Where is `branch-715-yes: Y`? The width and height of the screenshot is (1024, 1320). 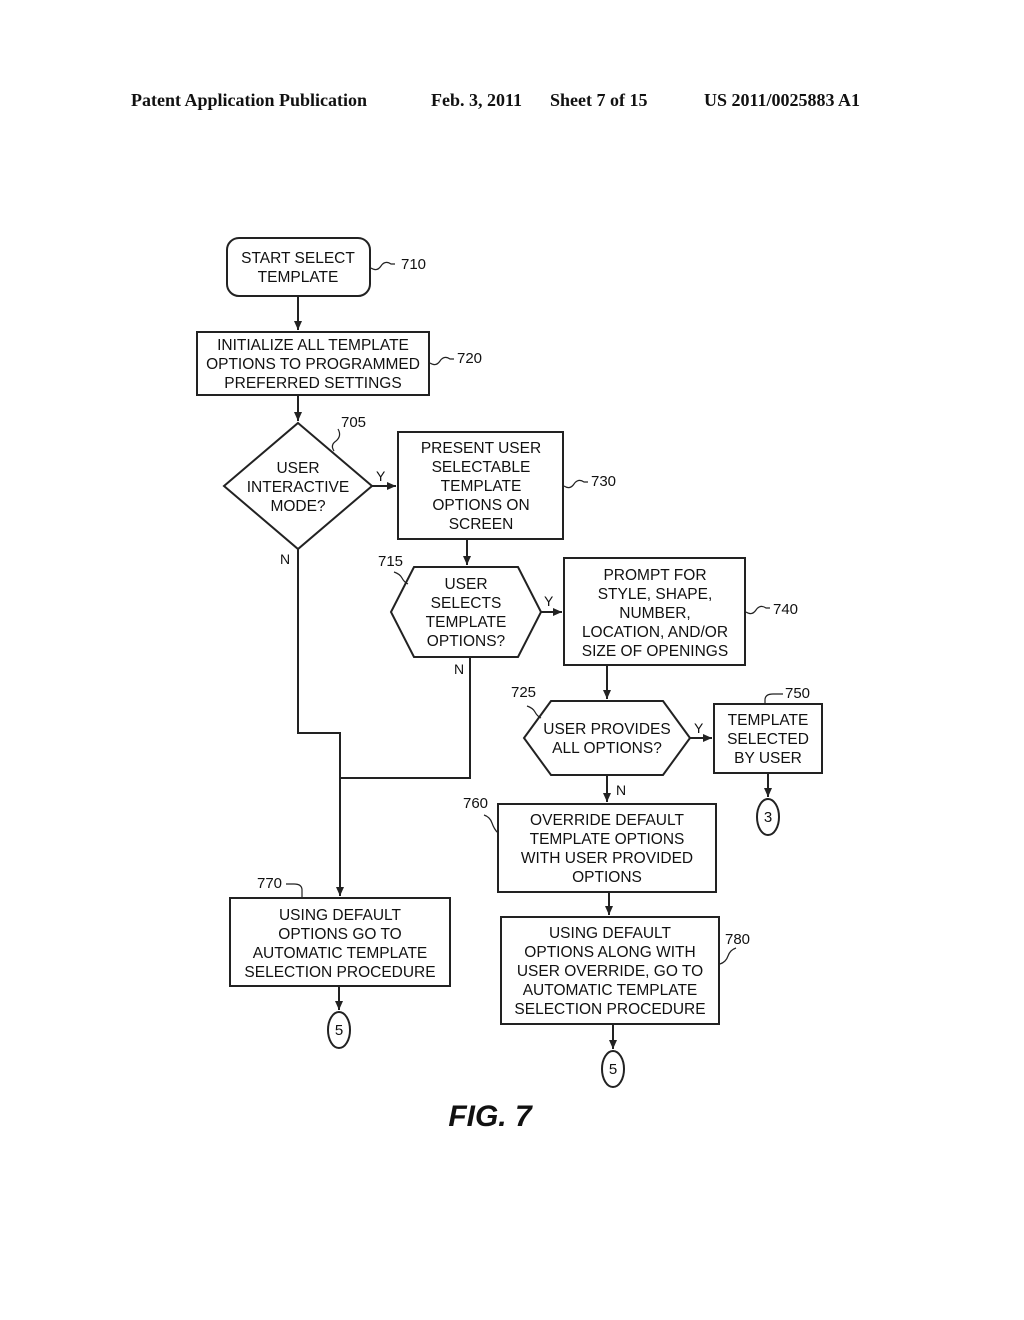
branch-715-yes: Y is located at coordinates (549, 601).